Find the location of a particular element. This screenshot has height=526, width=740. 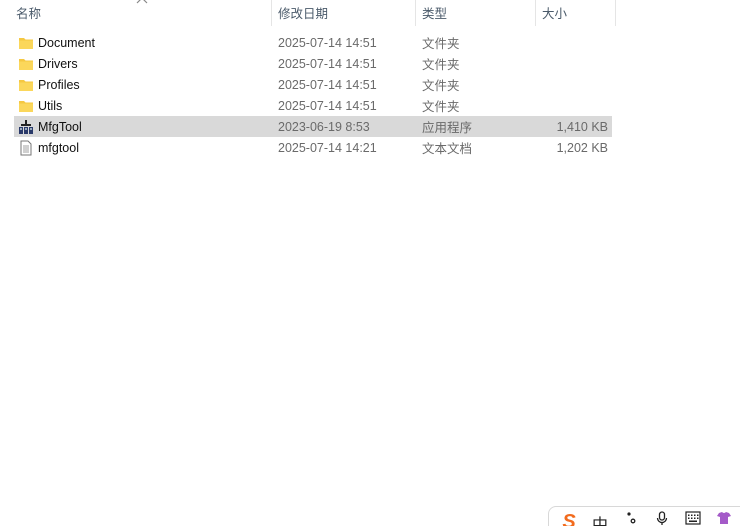

file-date: 2025-07-14 14:21 is located at coordinates (327, 147).